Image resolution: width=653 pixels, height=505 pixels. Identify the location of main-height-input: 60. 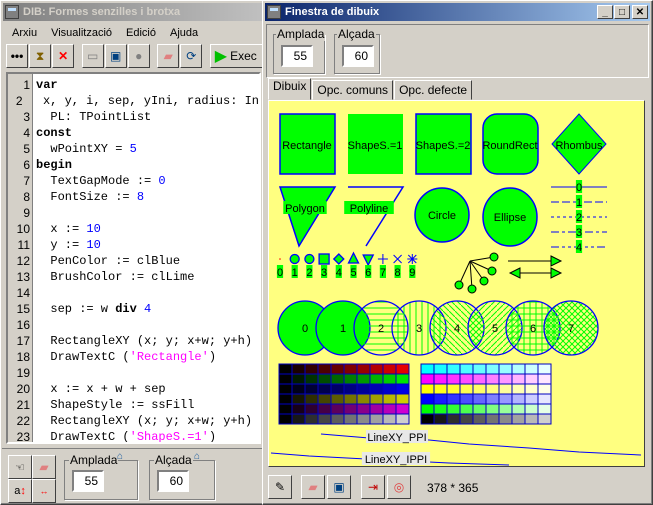
(173, 481).